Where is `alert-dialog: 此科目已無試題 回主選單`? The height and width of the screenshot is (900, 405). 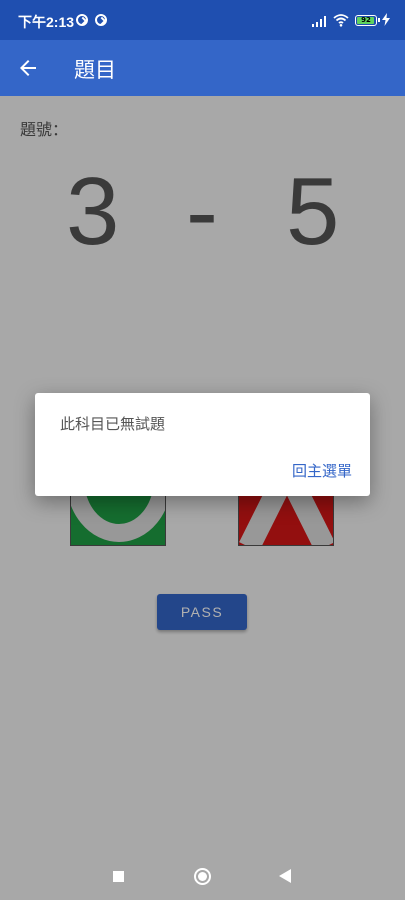 alert-dialog: 此科目已無試題 回主選單 is located at coordinates (202, 444).